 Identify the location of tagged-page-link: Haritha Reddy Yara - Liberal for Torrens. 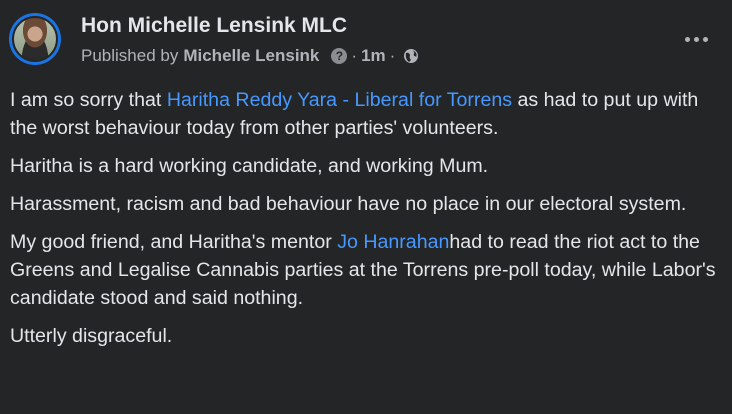
(339, 100).